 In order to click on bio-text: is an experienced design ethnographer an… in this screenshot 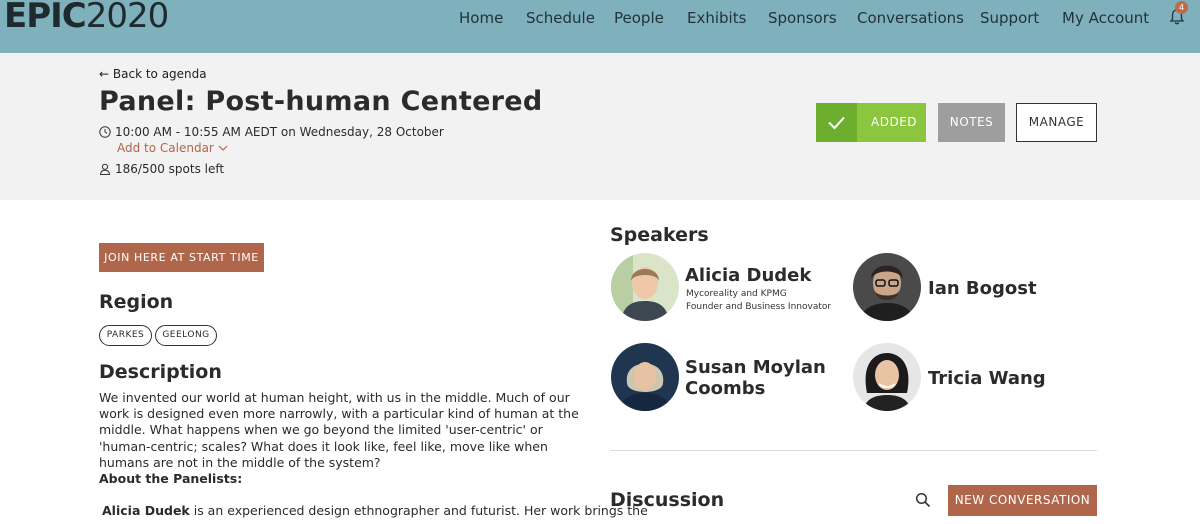, I will do `click(418, 510)`.